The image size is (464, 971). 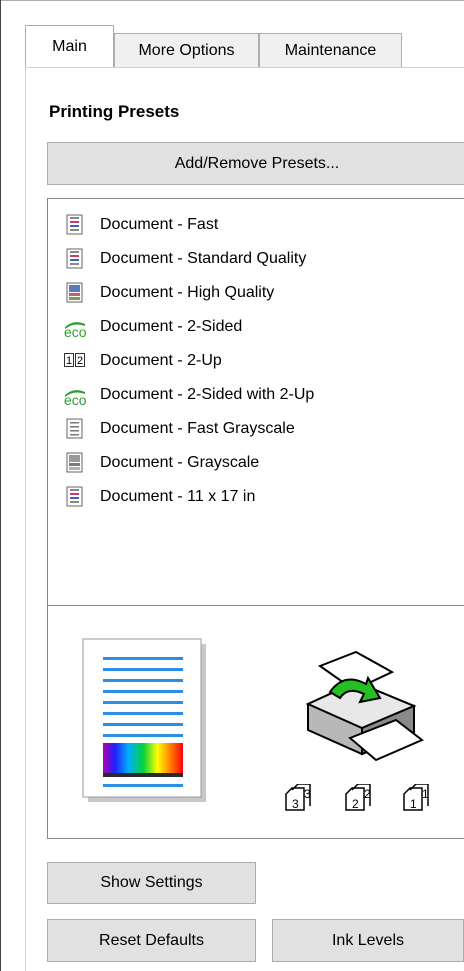 I want to click on two-up-digit-1: 1, so click(x=69, y=360).